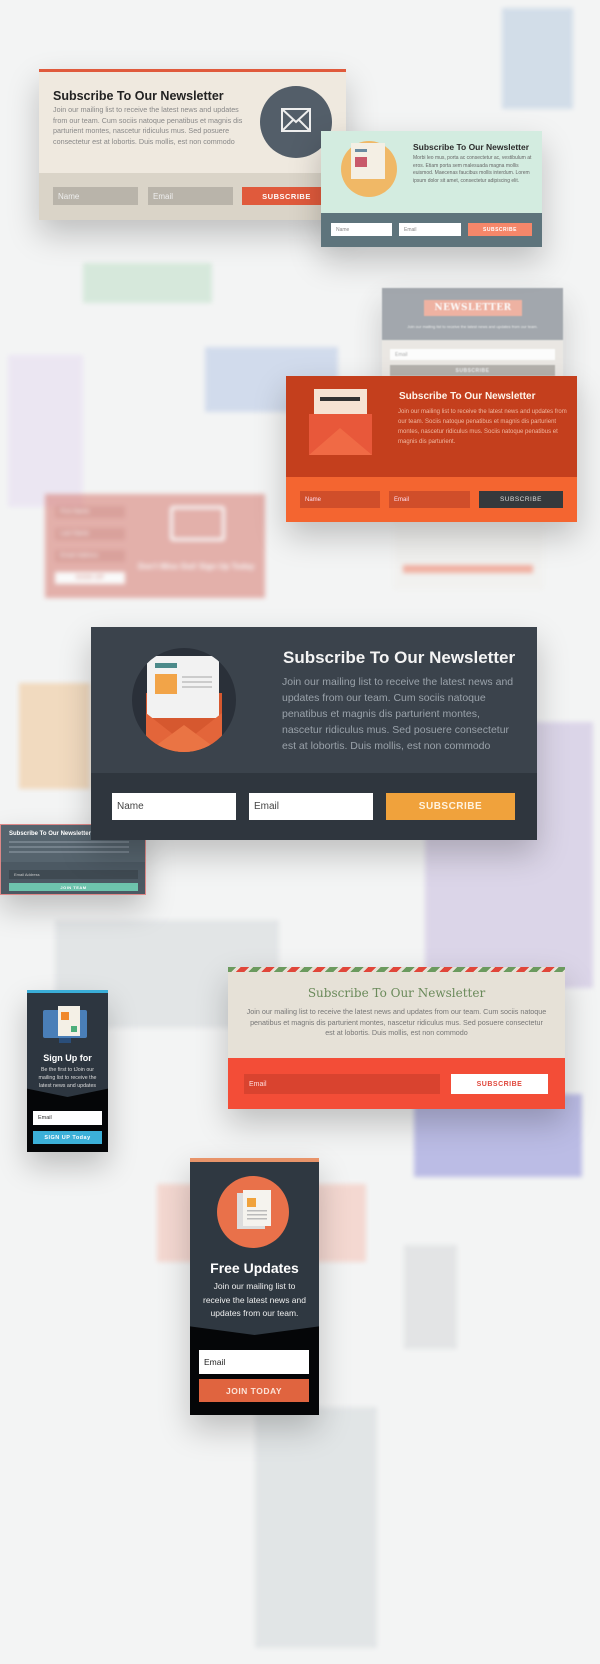 The image size is (600, 1664). I want to click on small-dark-email-input: Email Address, so click(73, 874).